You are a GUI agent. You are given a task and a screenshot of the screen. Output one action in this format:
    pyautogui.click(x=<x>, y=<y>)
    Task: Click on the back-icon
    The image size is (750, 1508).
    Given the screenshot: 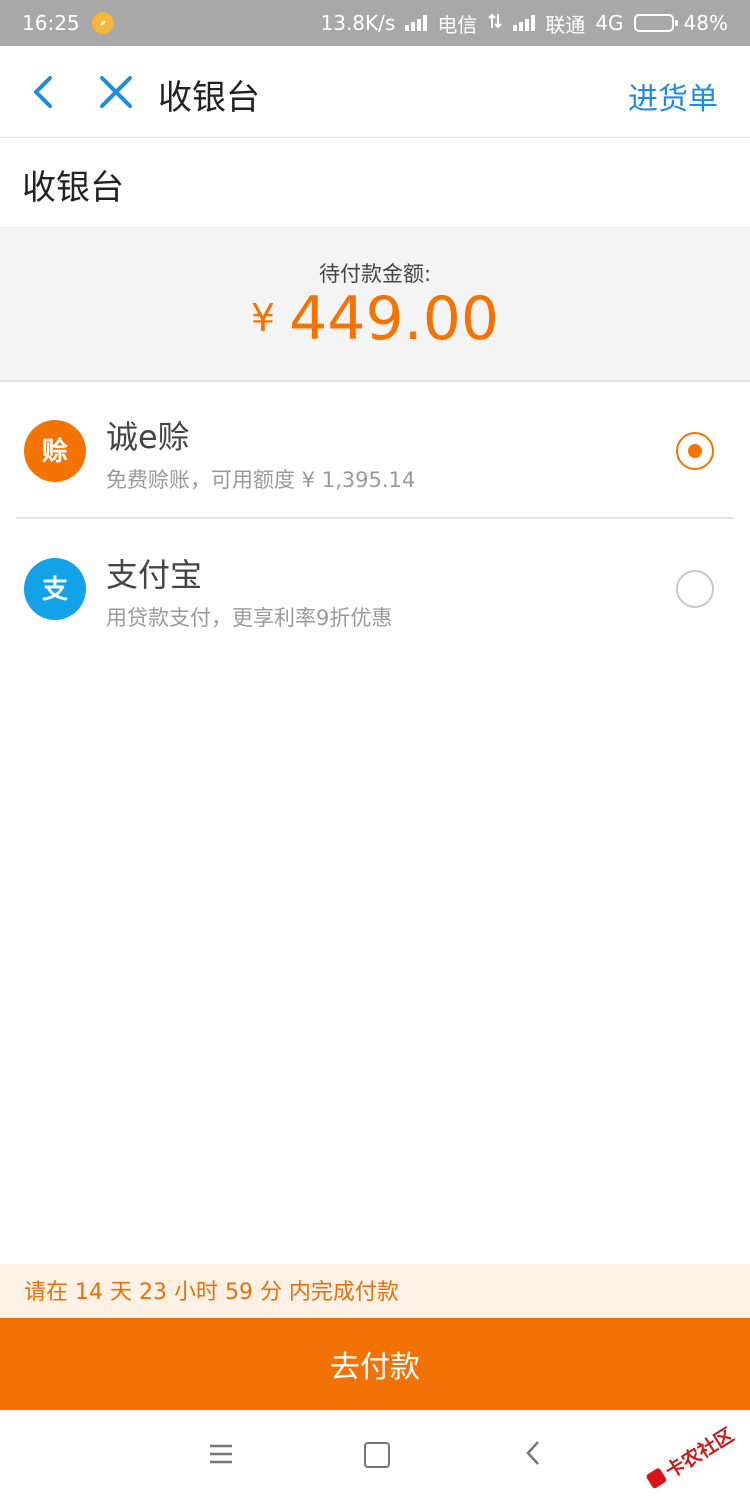 What is the action you would take?
    pyautogui.click(x=533, y=1453)
    